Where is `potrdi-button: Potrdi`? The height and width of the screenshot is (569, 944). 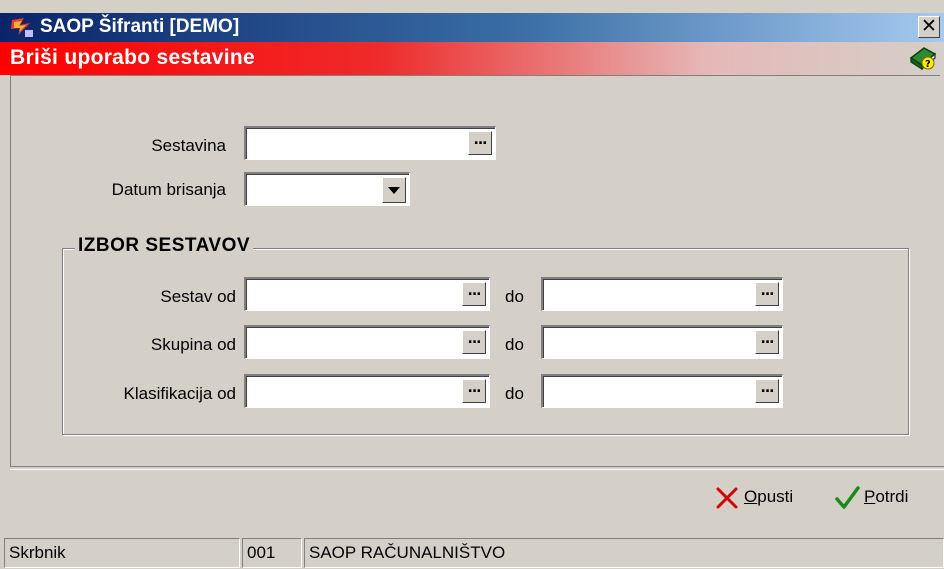 potrdi-button: Potrdi is located at coordinates (884, 498).